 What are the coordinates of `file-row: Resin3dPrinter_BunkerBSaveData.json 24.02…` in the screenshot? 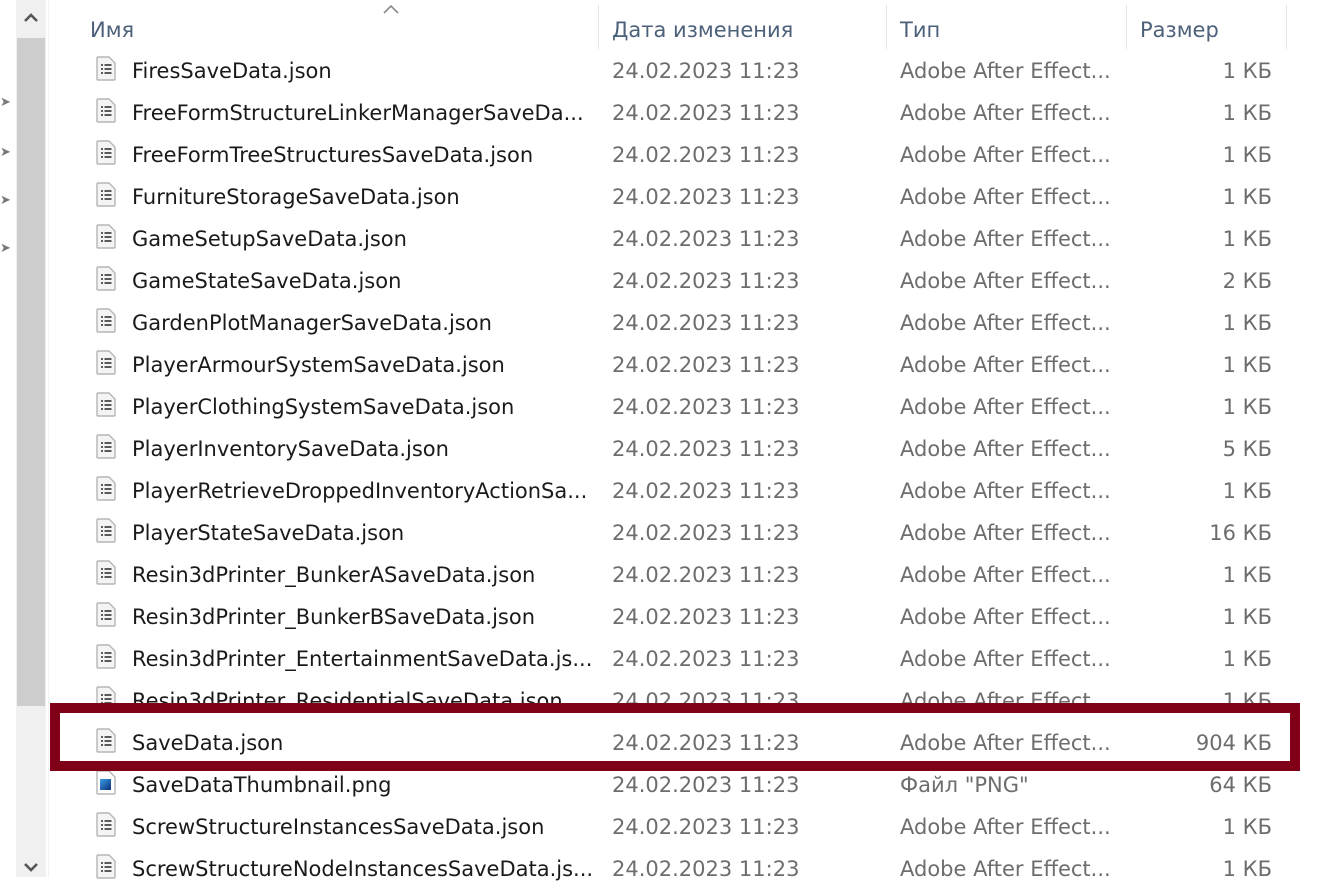 It's located at (677, 617).